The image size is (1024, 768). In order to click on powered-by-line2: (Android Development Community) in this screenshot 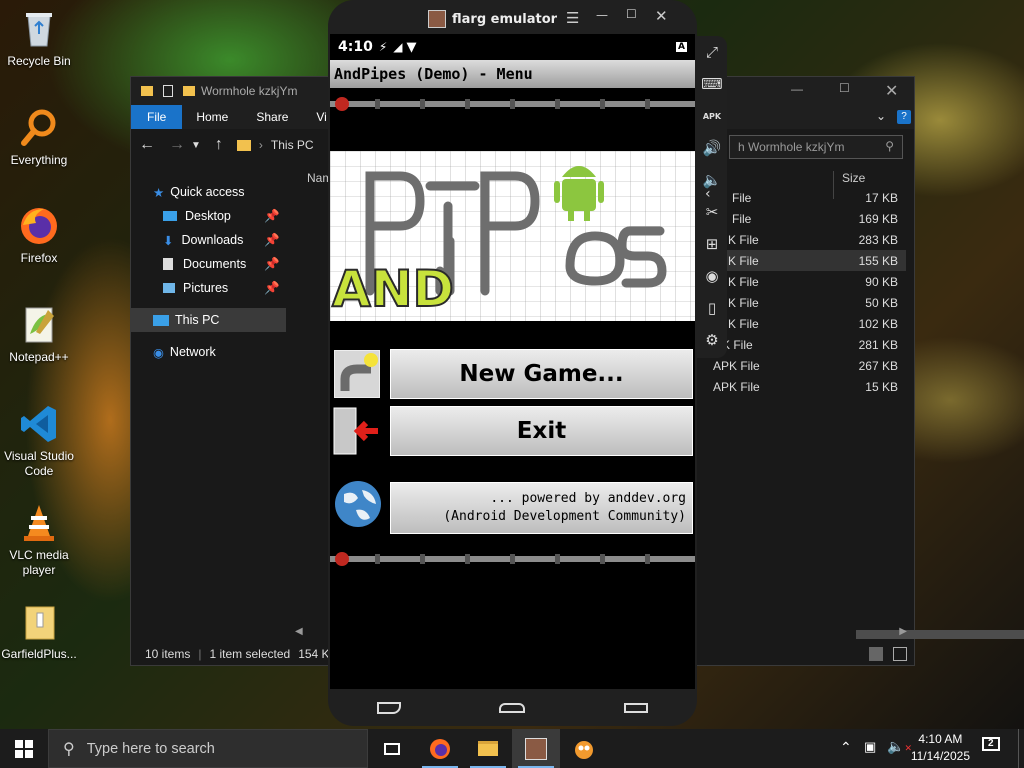, I will do `click(564, 516)`.